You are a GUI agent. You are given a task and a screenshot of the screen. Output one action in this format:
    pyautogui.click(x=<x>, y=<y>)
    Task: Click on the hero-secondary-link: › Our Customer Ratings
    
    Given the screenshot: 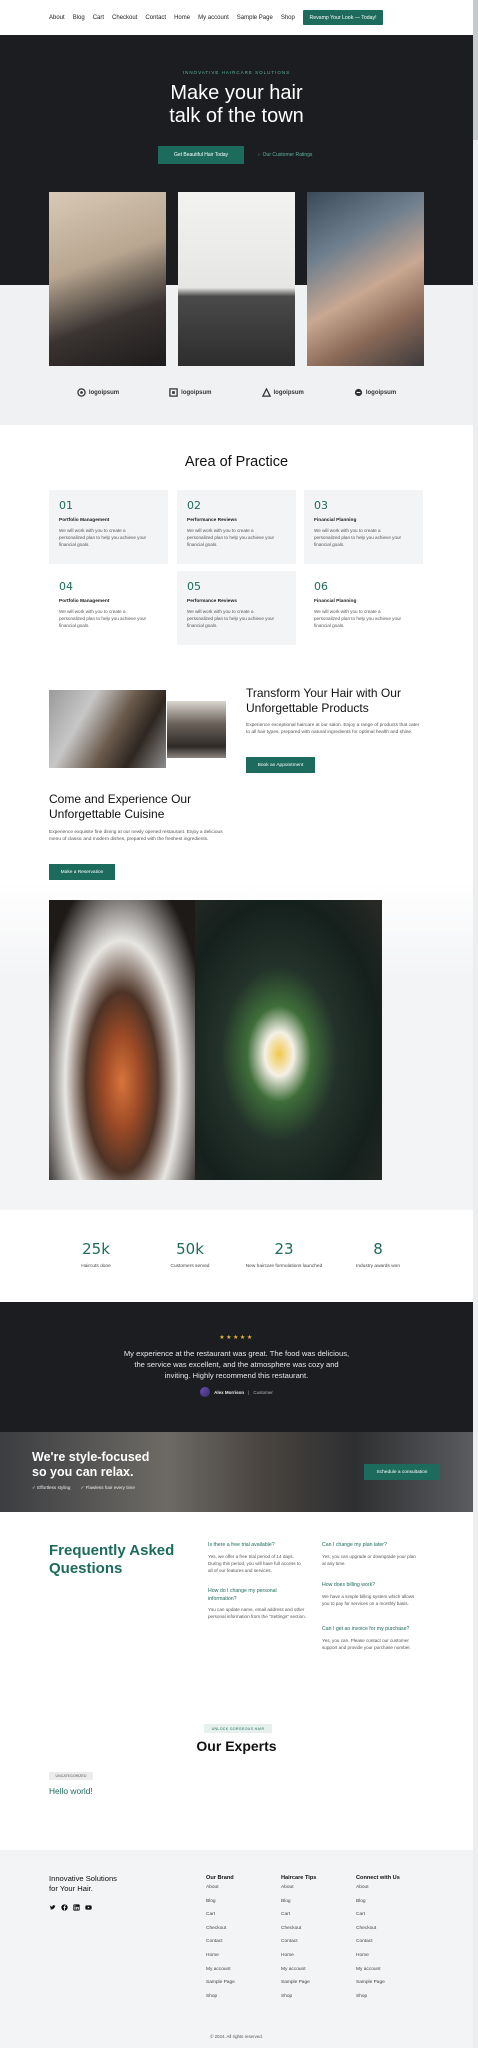 What is the action you would take?
    pyautogui.click(x=285, y=155)
    